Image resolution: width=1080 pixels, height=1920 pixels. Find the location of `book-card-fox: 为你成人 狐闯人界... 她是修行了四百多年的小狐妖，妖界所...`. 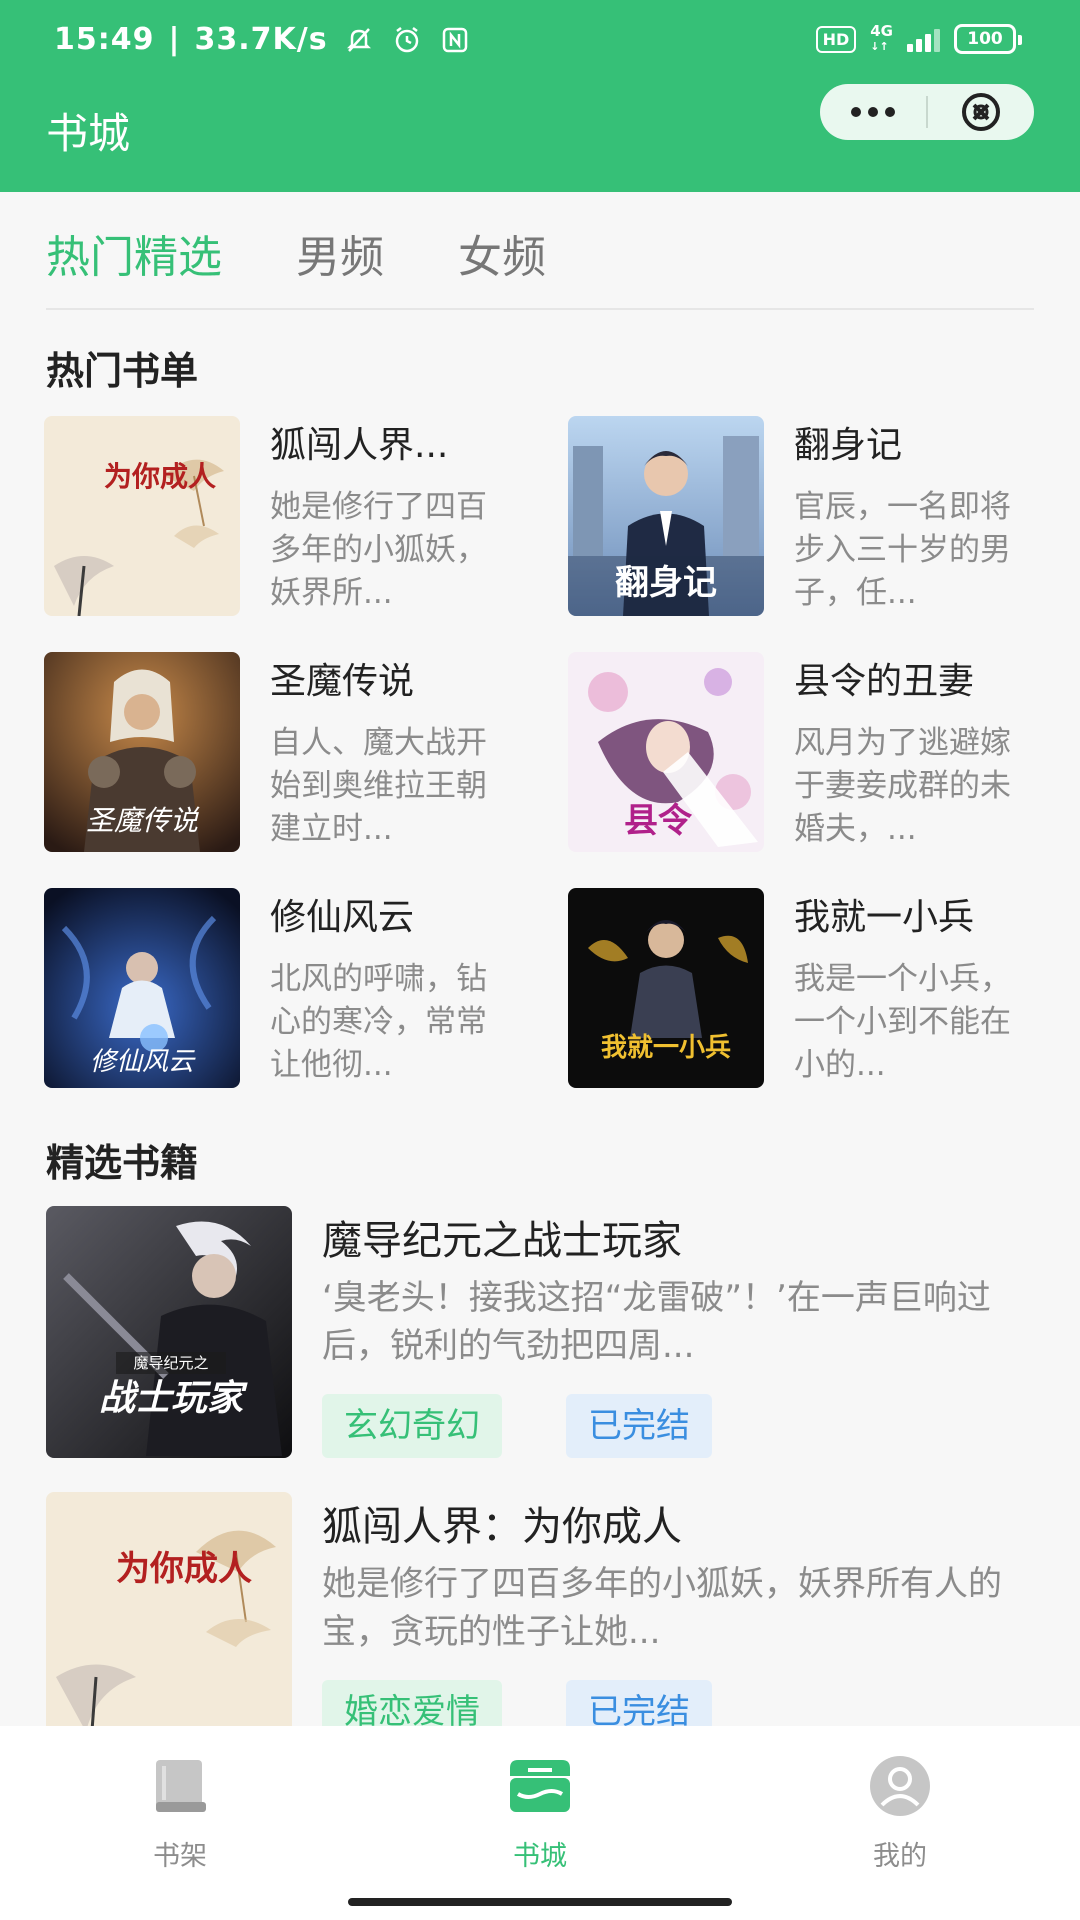

book-card-fox: 为你成人 狐闯人界... 她是修行了四百多年的小狐妖，妖界所... is located at coordinates (279, 516).